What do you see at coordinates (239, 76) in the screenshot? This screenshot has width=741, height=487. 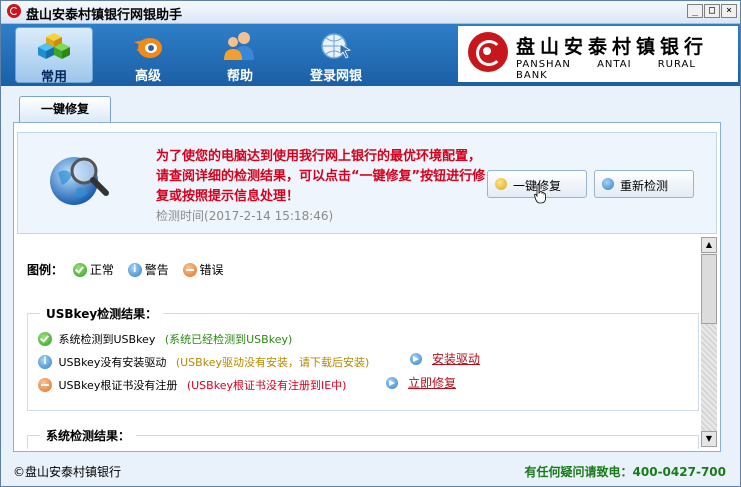 I see `toolbar-help-label: 帮助` at bounding box center [239, 76].